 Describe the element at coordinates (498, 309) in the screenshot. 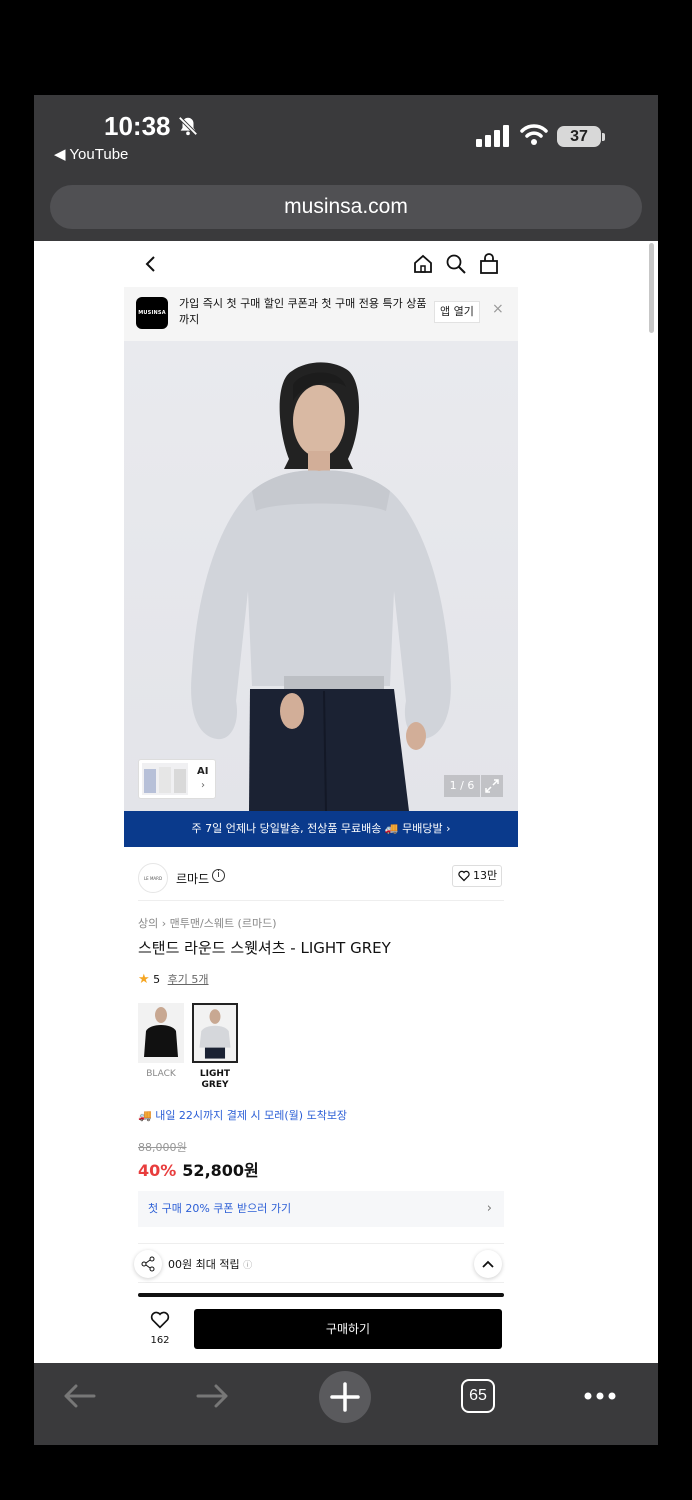

I see `close-banner-icon: ×` at that location.